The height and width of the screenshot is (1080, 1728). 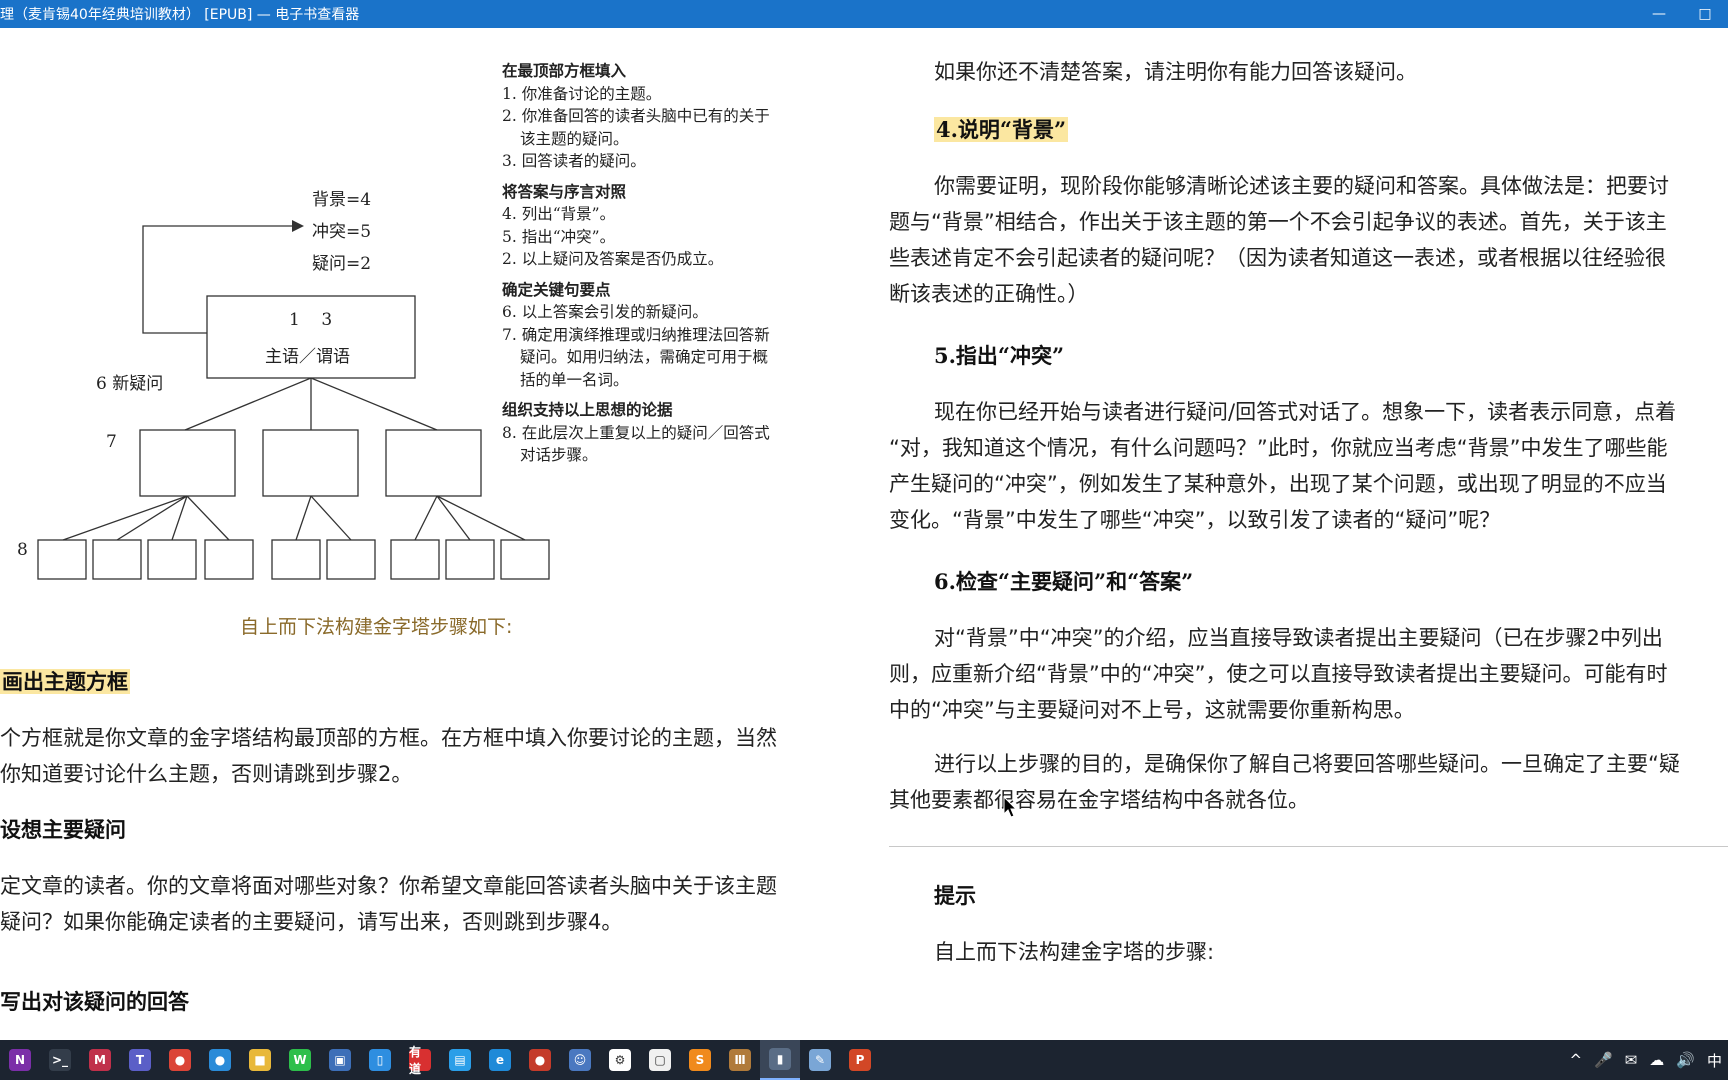 What do you see at coordinates (1195, 520) in the screenshot?
I see `step5-line-4: 变化。“背景”中发生了哪些“冲突”，以致引发了读者的“疑问”呢？` at bounding box center [1195, 520].